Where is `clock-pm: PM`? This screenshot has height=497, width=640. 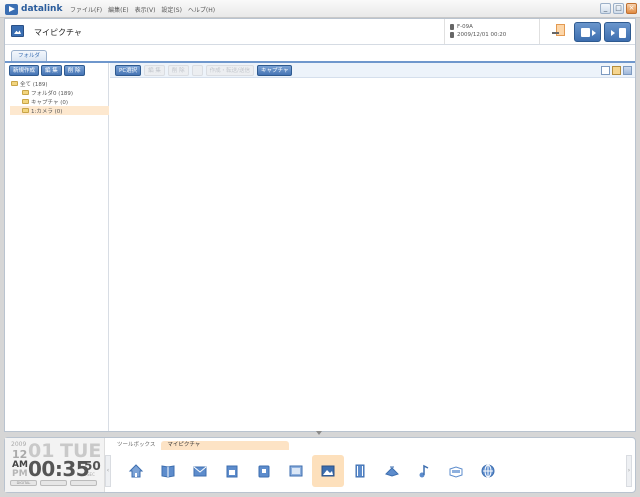 clock-pm: PM is located at coordinates (20, 474).